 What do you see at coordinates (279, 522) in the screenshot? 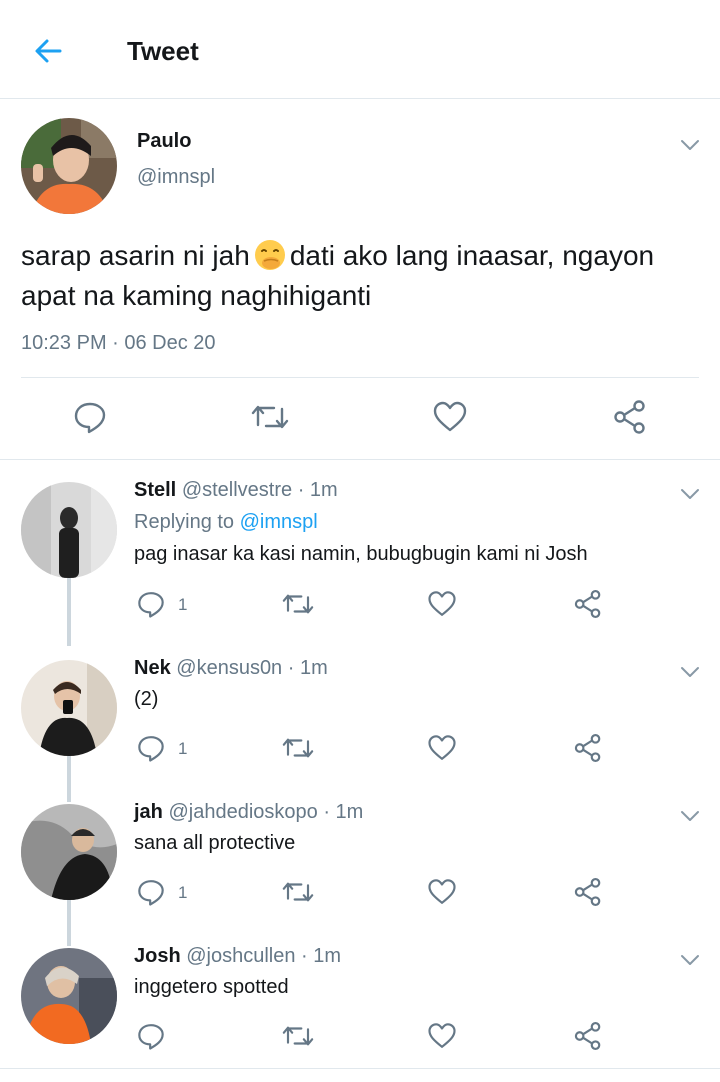
I see `replying-to-mention: @imnspl` at bounding box center [279, 522].